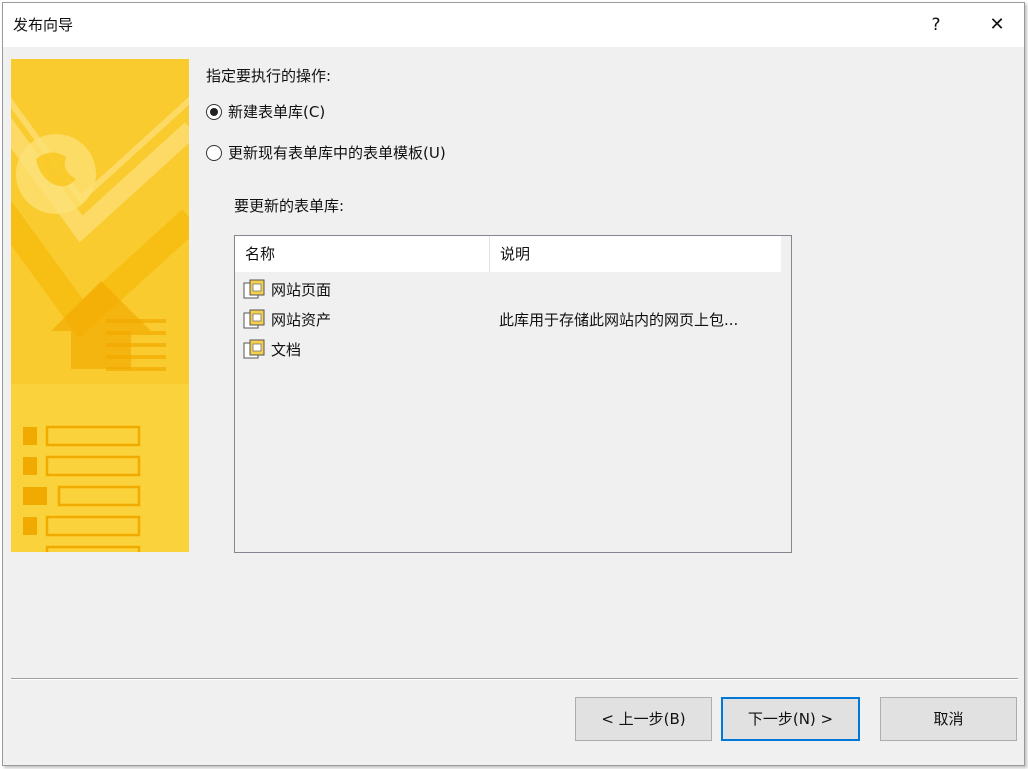  Describe the element at coordinates (337, 153) in the screenshot. I see `update-template-label: 更新现有表单库中的表单模板(U)` at that location.